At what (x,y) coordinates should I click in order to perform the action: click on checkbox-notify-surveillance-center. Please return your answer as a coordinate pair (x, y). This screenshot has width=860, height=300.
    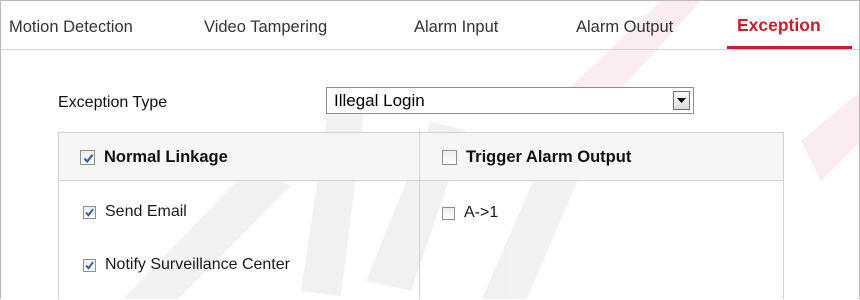
    Looking at the image, I should click on (89, 265).